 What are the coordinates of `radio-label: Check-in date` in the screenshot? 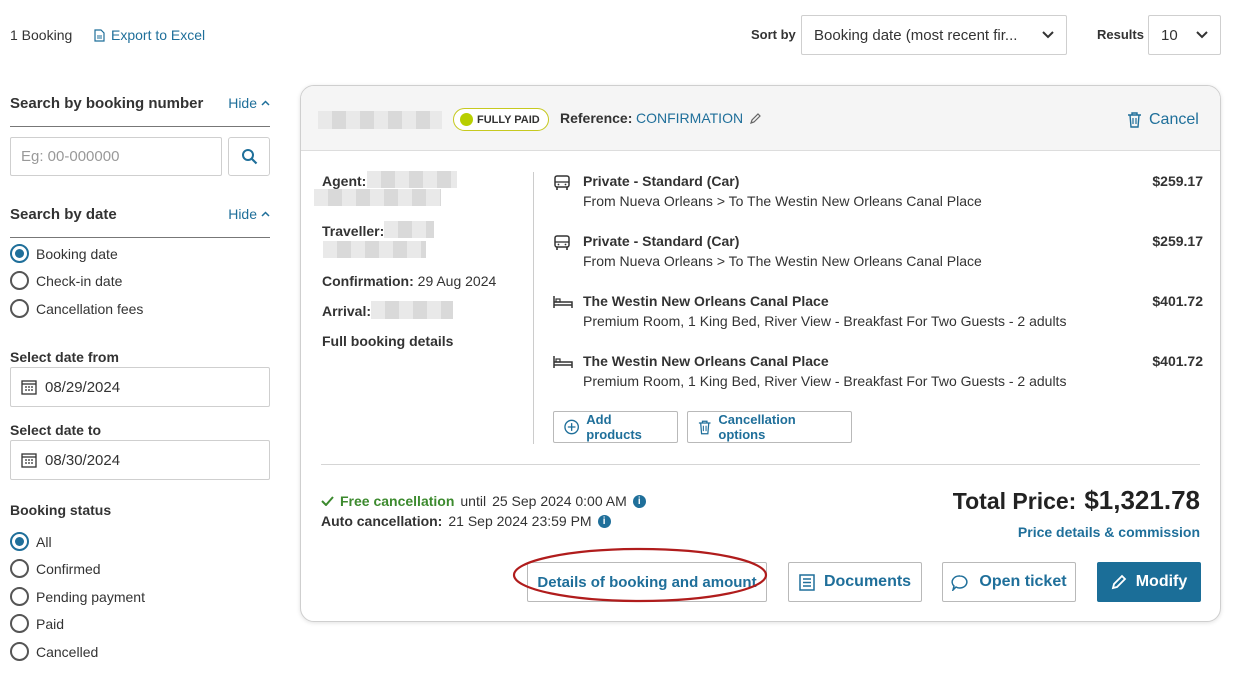 It's located at (79, 280).